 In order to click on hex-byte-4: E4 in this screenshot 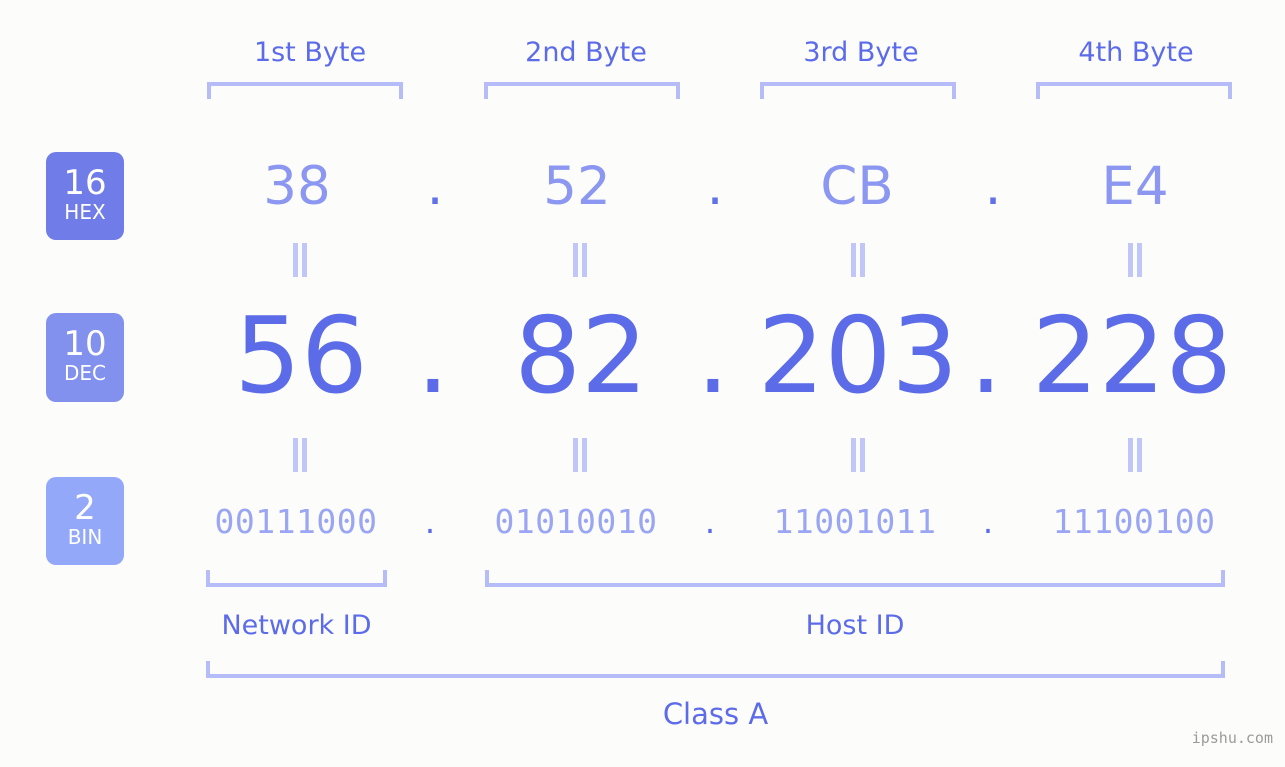, I will do `click(1135, 186)`.